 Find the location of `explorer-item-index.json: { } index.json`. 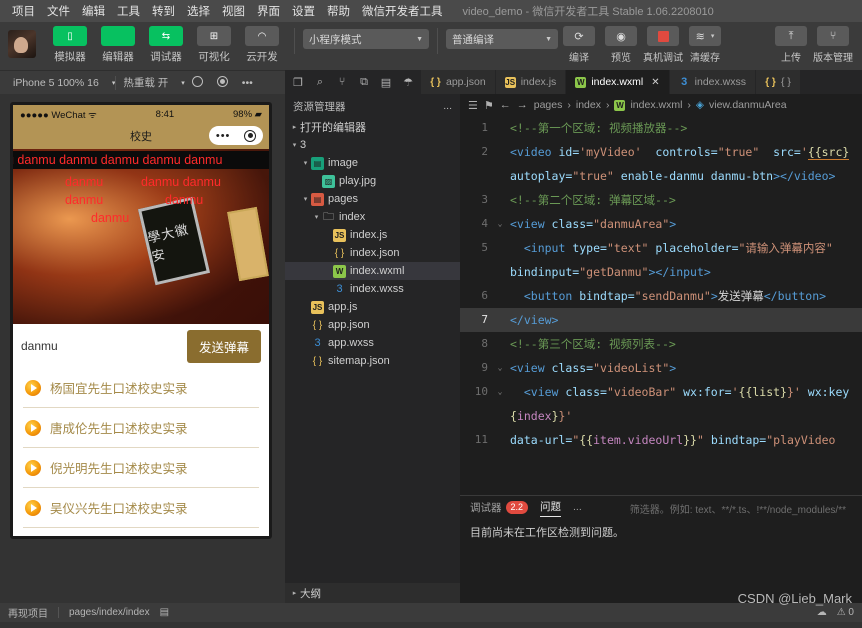

explorer-item-index.json: { } index.json is located at coordinates (372, 253).